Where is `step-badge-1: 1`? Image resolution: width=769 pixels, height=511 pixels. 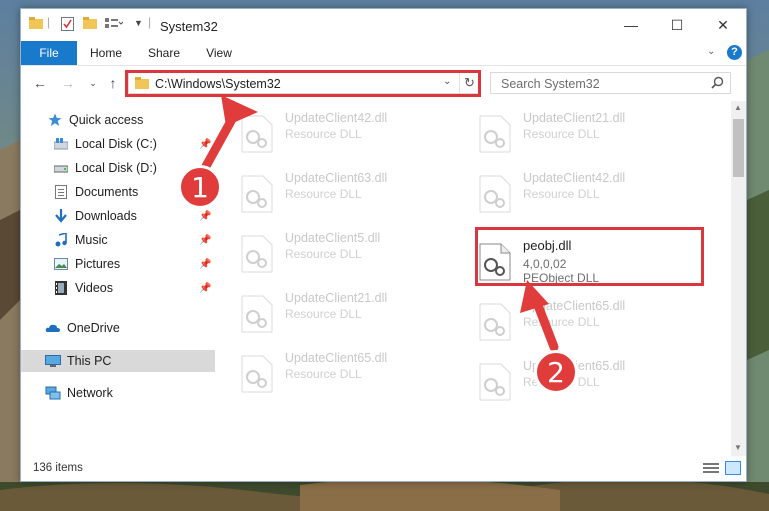 step-badge-1: 1 is located at coordinates (200, 187).